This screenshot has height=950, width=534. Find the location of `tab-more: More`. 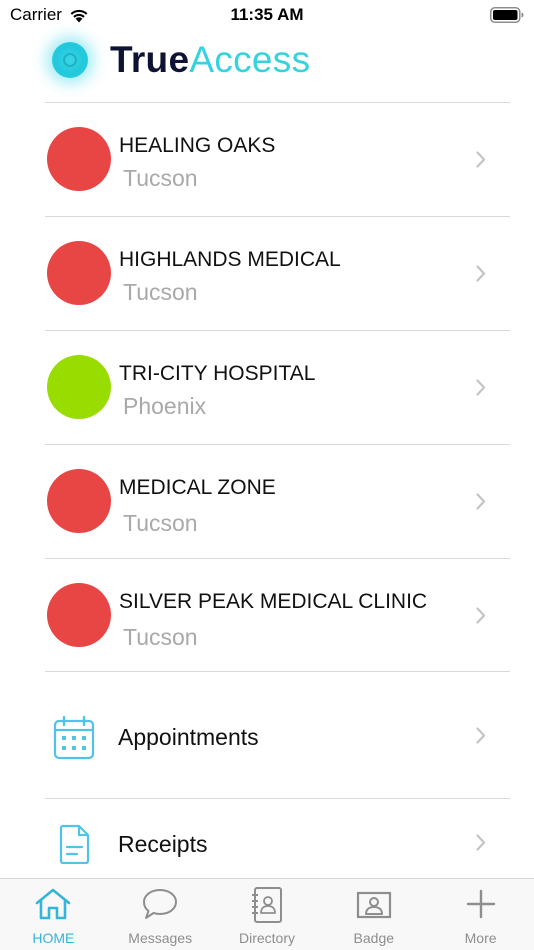

tab-more: More is located at coordinates (480, 914).